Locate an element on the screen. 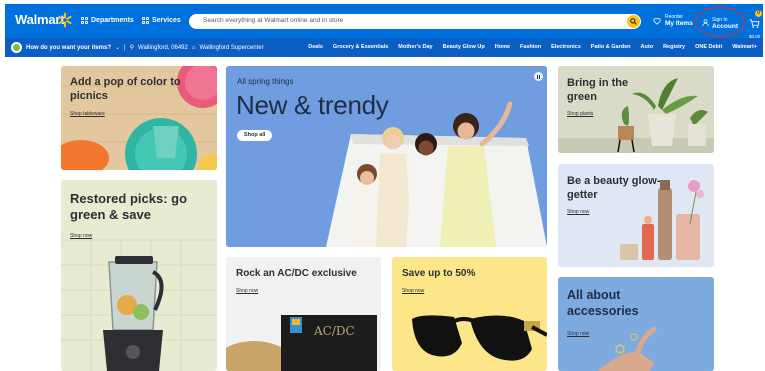 The height and width of the screenshot is (371, 765). dept-link-deals: Deals is located at coordinates (315, 47).